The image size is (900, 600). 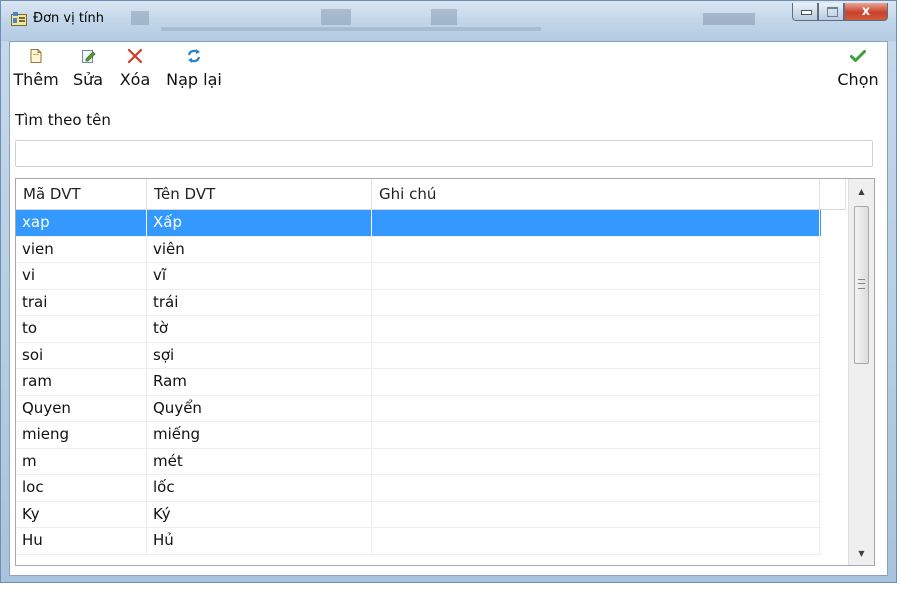 I want to click on title-bar: Đơn vị tính x, so click(x=448, y=21).